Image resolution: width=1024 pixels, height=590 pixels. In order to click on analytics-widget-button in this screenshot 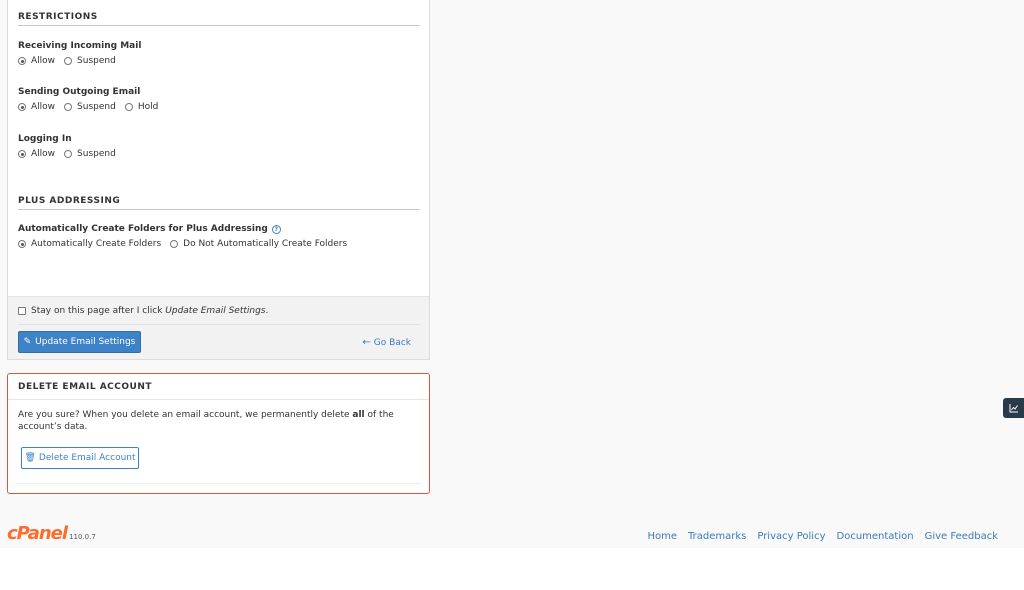, I will do `click(1013, 408)`.